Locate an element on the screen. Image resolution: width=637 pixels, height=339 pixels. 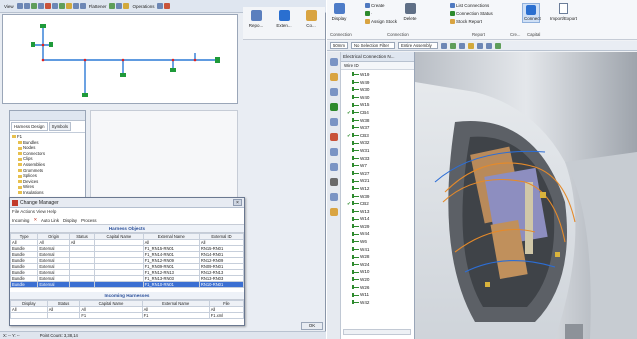
connect-button: Connect is located at coordinates (531, 13).